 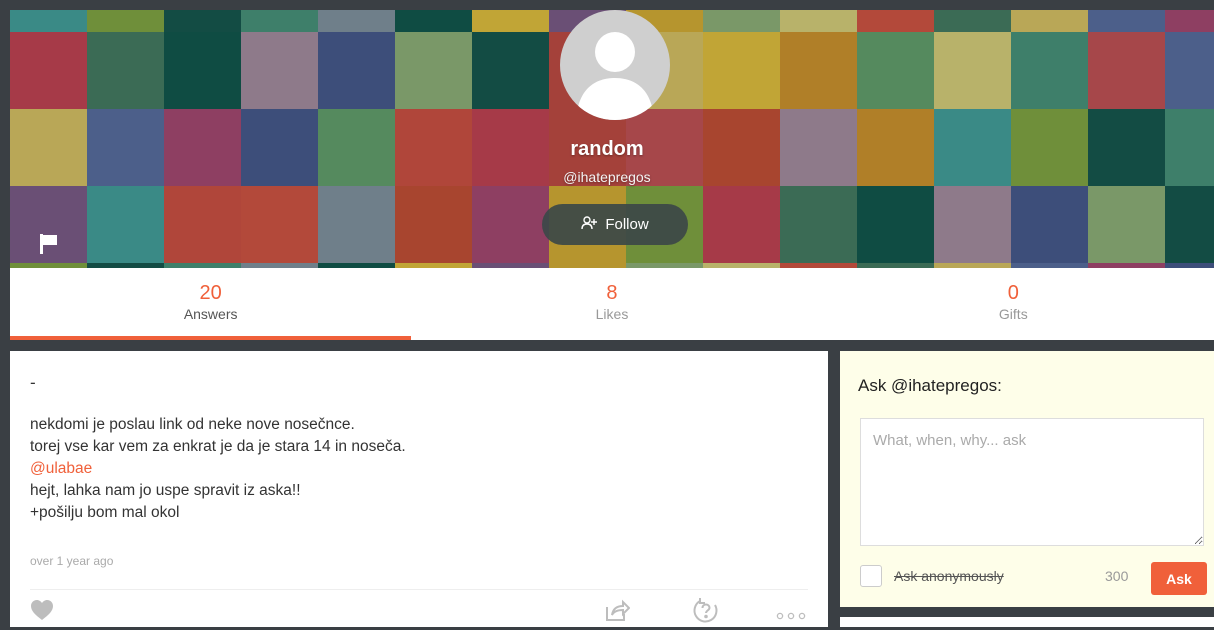 What do you see at coordinates (930, 385) in the screenshot?
I see `ask-title: Ask @ihatepregos:` at bounding box center [930, 385].